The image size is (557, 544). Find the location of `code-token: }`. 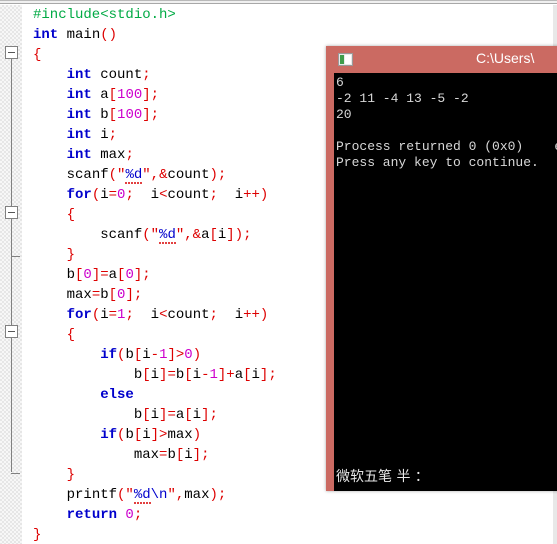

code-token: } is located at coordinates (37, 535).